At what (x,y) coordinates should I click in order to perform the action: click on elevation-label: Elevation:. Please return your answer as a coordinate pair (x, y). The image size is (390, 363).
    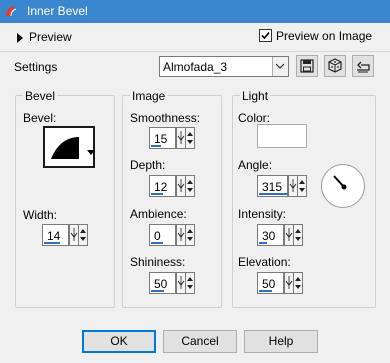
    Looking at the image, I should click on (264, 262).